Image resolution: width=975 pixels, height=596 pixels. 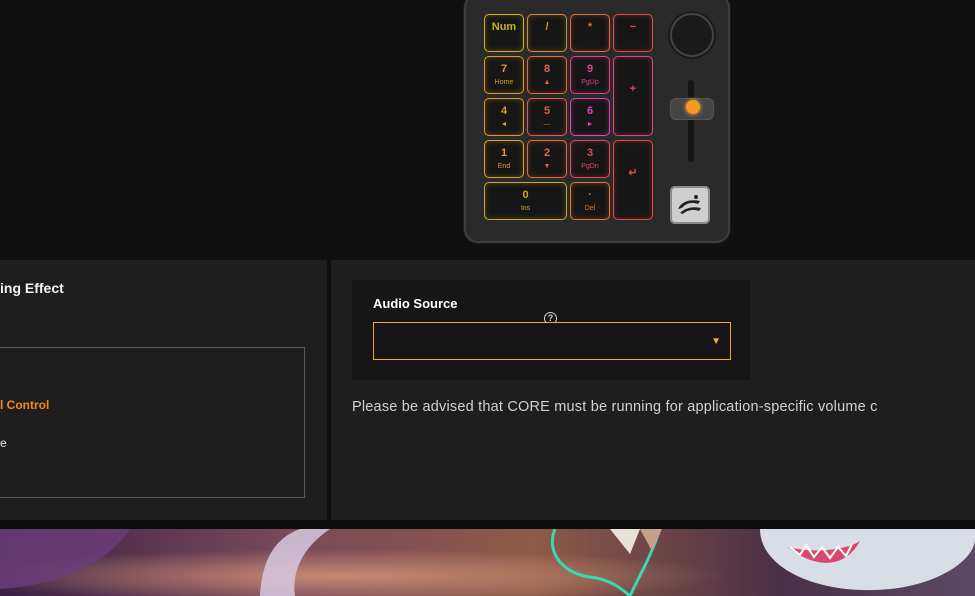 What do you see at coordinates (525, 208) in the screenshot?
I see `key-sublabel: Ins` at bounding box center [525, 208].